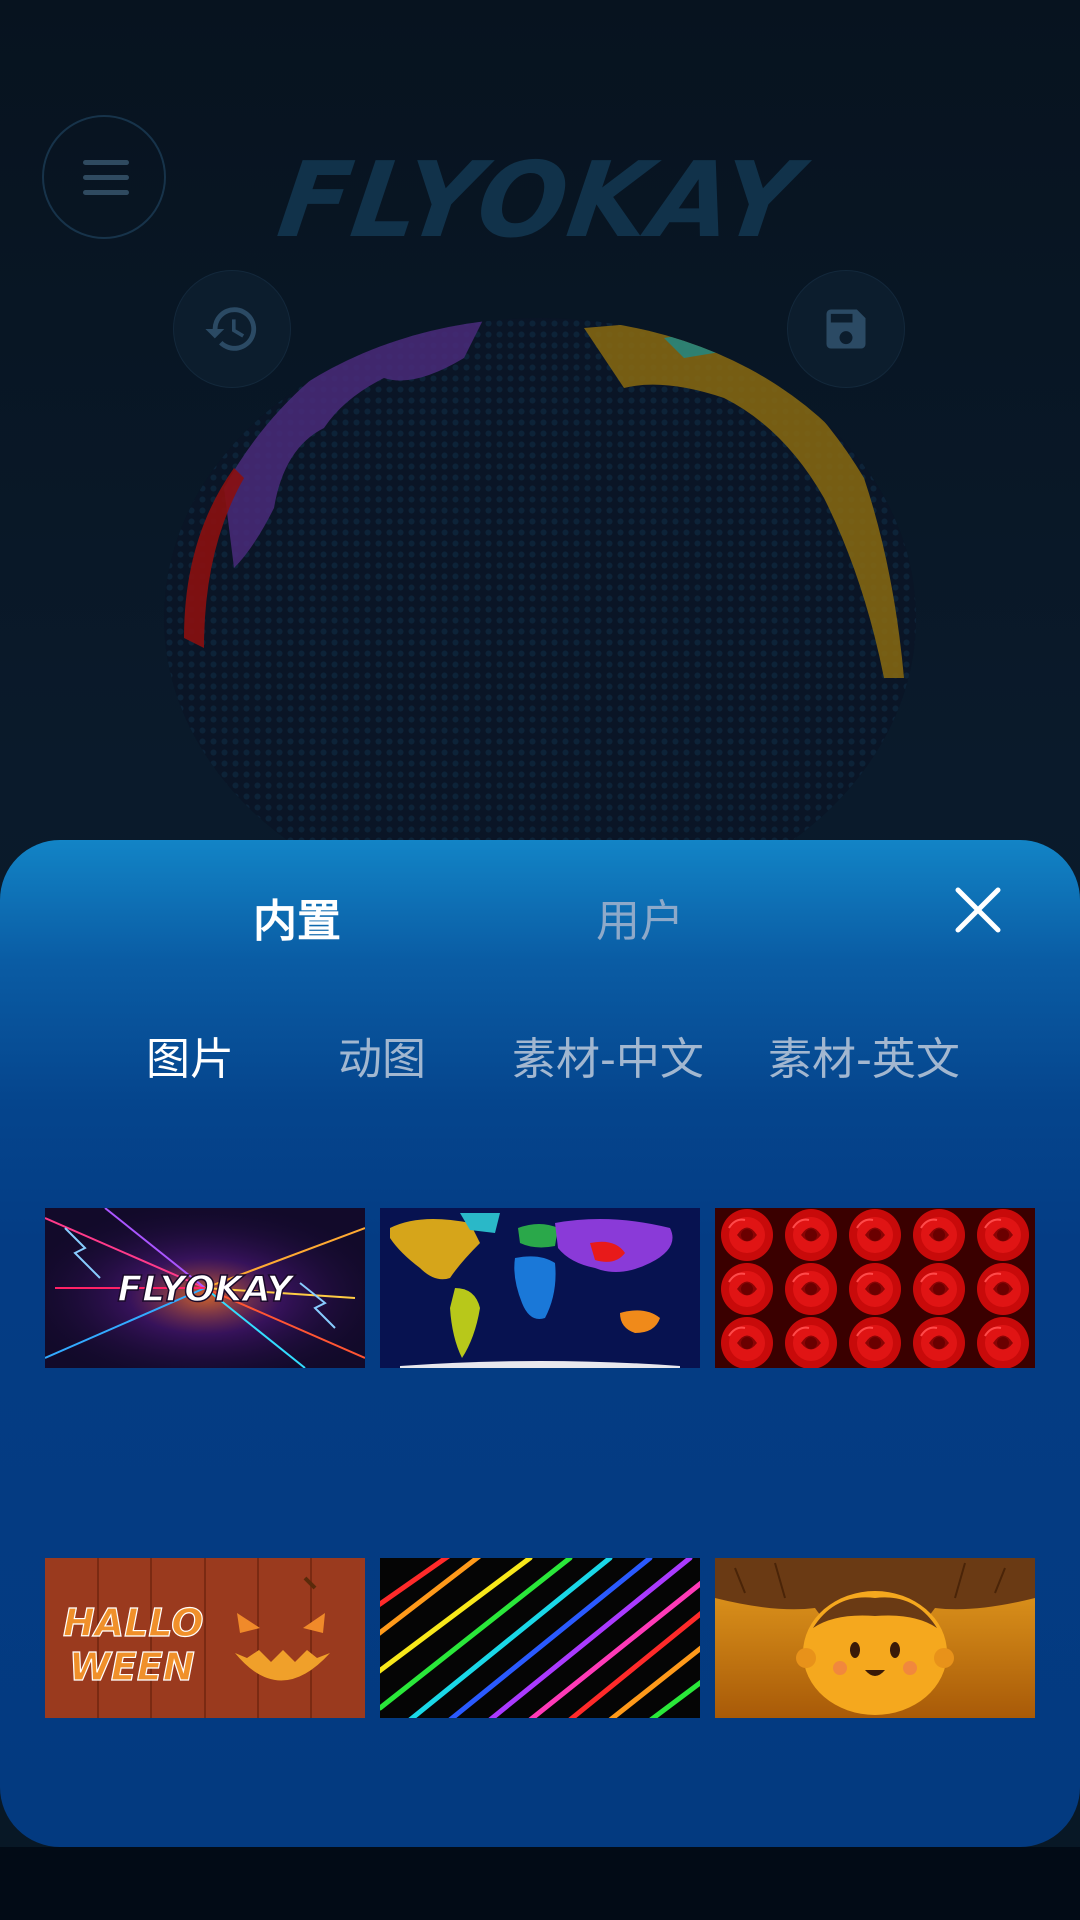 The width and height of the screenshot is (1080, 1920). I want to click on app-logo: FLYOKAY, so click(540, 200).